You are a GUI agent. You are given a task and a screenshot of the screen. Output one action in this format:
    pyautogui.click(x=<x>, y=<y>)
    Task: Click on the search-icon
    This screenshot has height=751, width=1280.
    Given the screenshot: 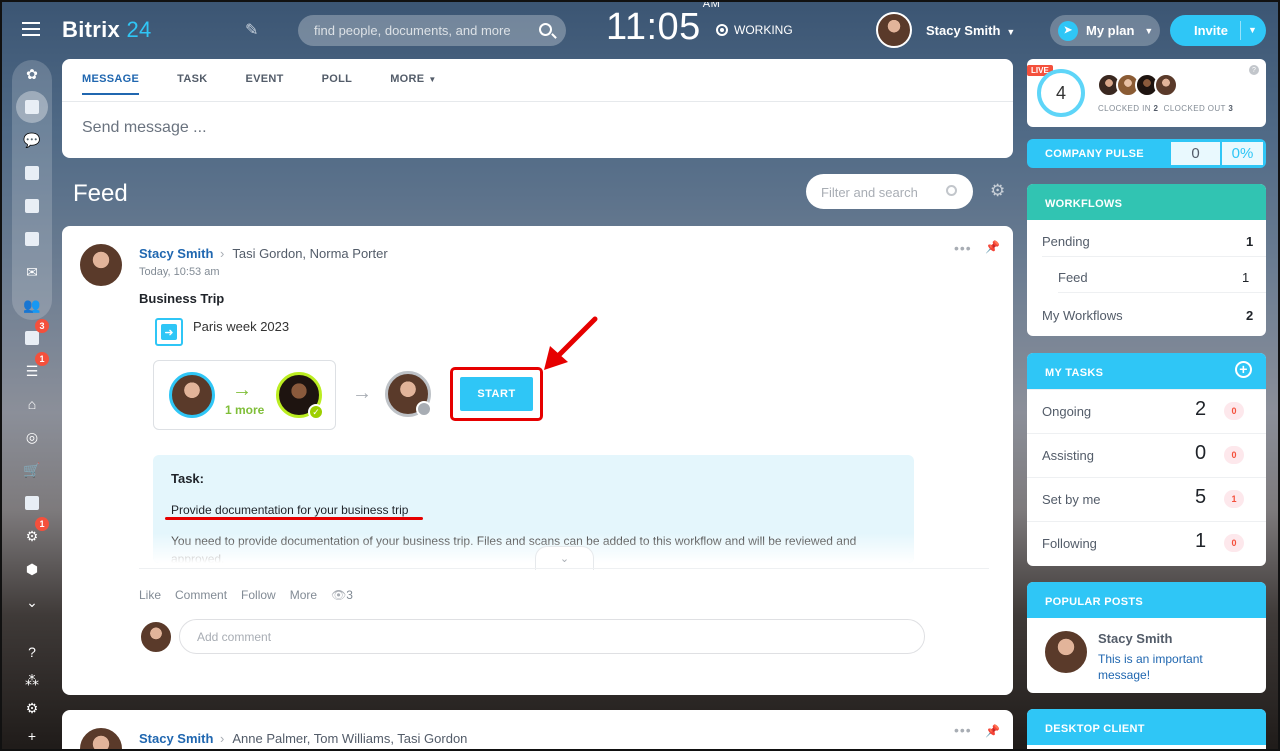 What is the action you would take?
    pyautogui.click(x=545, y=29)
    